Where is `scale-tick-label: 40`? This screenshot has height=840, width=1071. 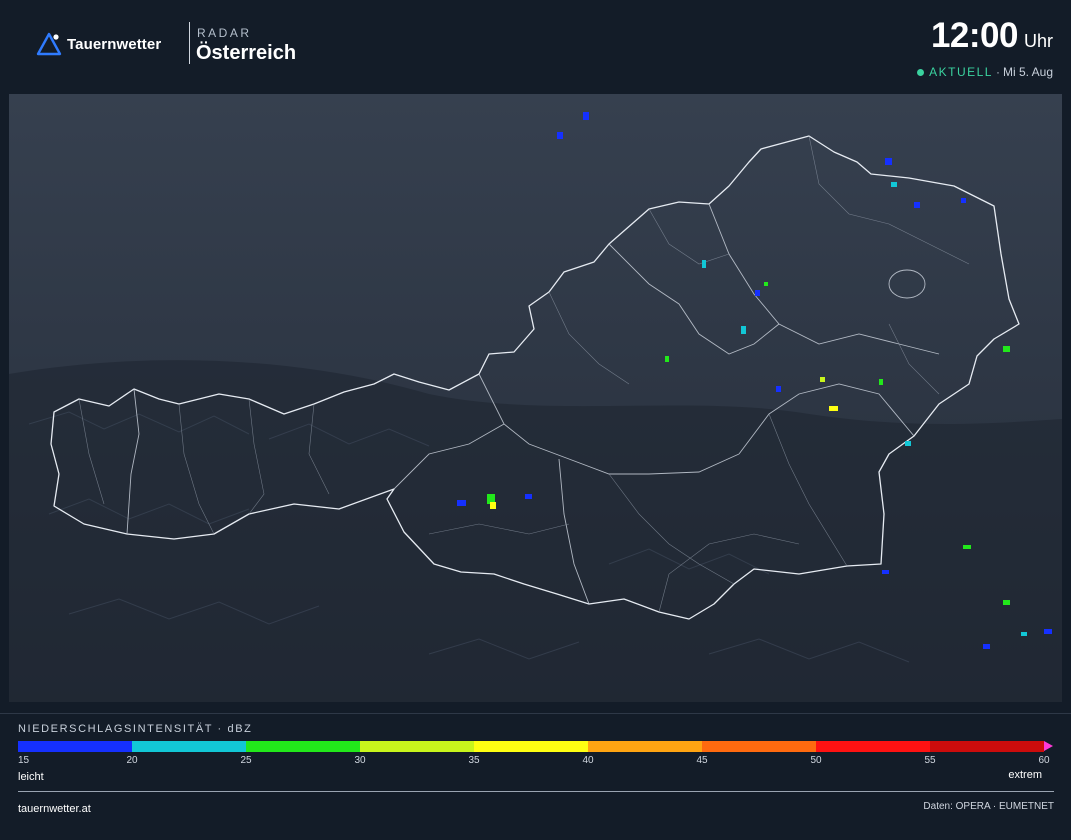 scale-tick-label: 40 is located at coordinates (588, 760).